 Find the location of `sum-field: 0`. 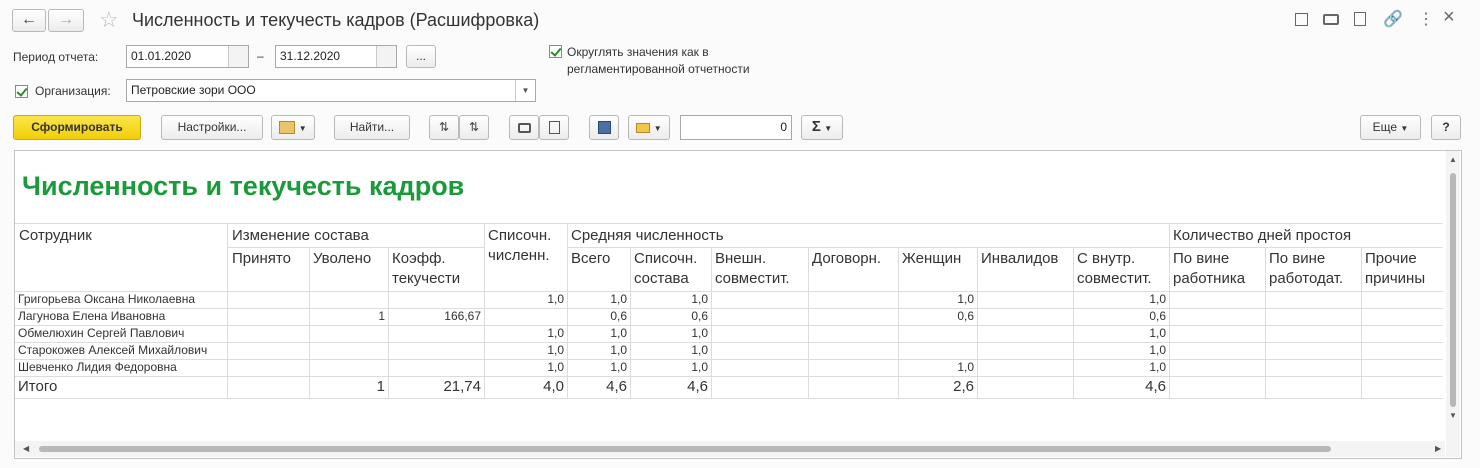

sum-field: 0 is located at coordinates (736, 127).